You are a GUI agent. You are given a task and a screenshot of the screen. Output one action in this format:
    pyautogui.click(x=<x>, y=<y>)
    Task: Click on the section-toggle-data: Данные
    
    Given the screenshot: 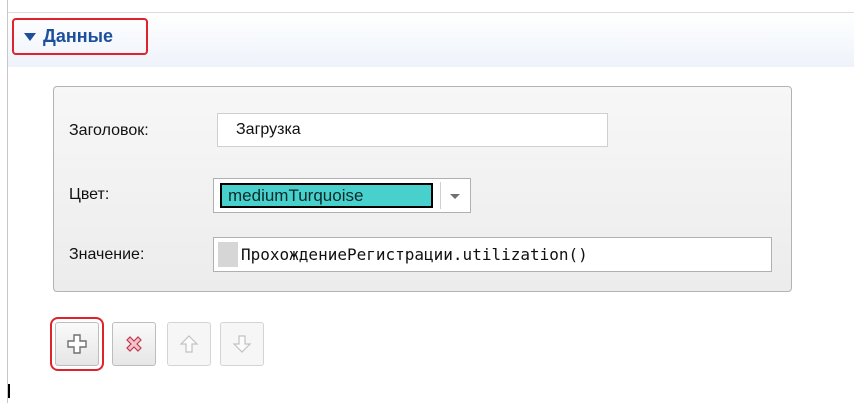 What is the action you would take?
    pyautogui.click(x=80, y=36)
    